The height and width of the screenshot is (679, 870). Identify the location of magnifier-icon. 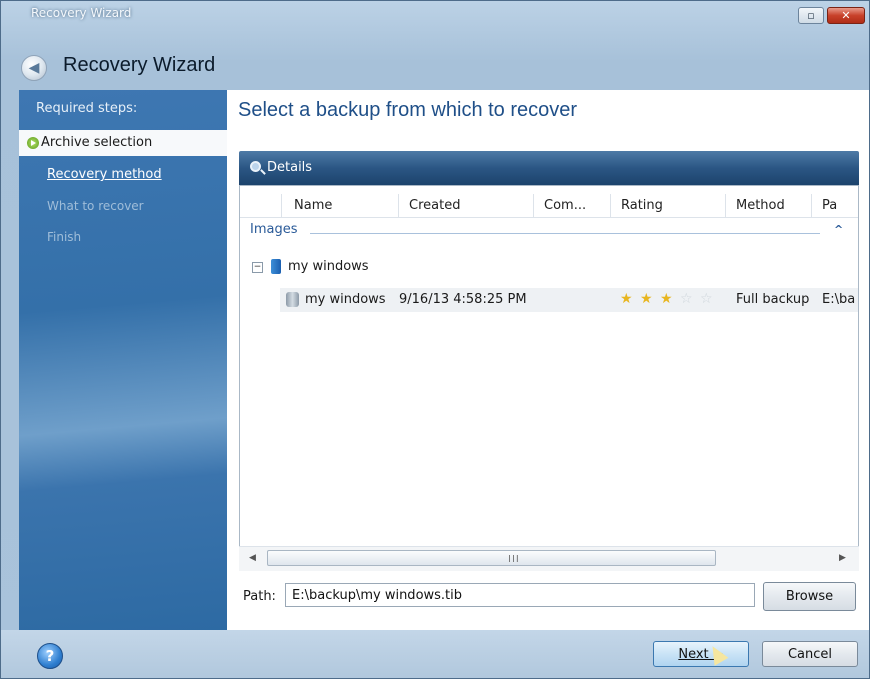
(255, 166).